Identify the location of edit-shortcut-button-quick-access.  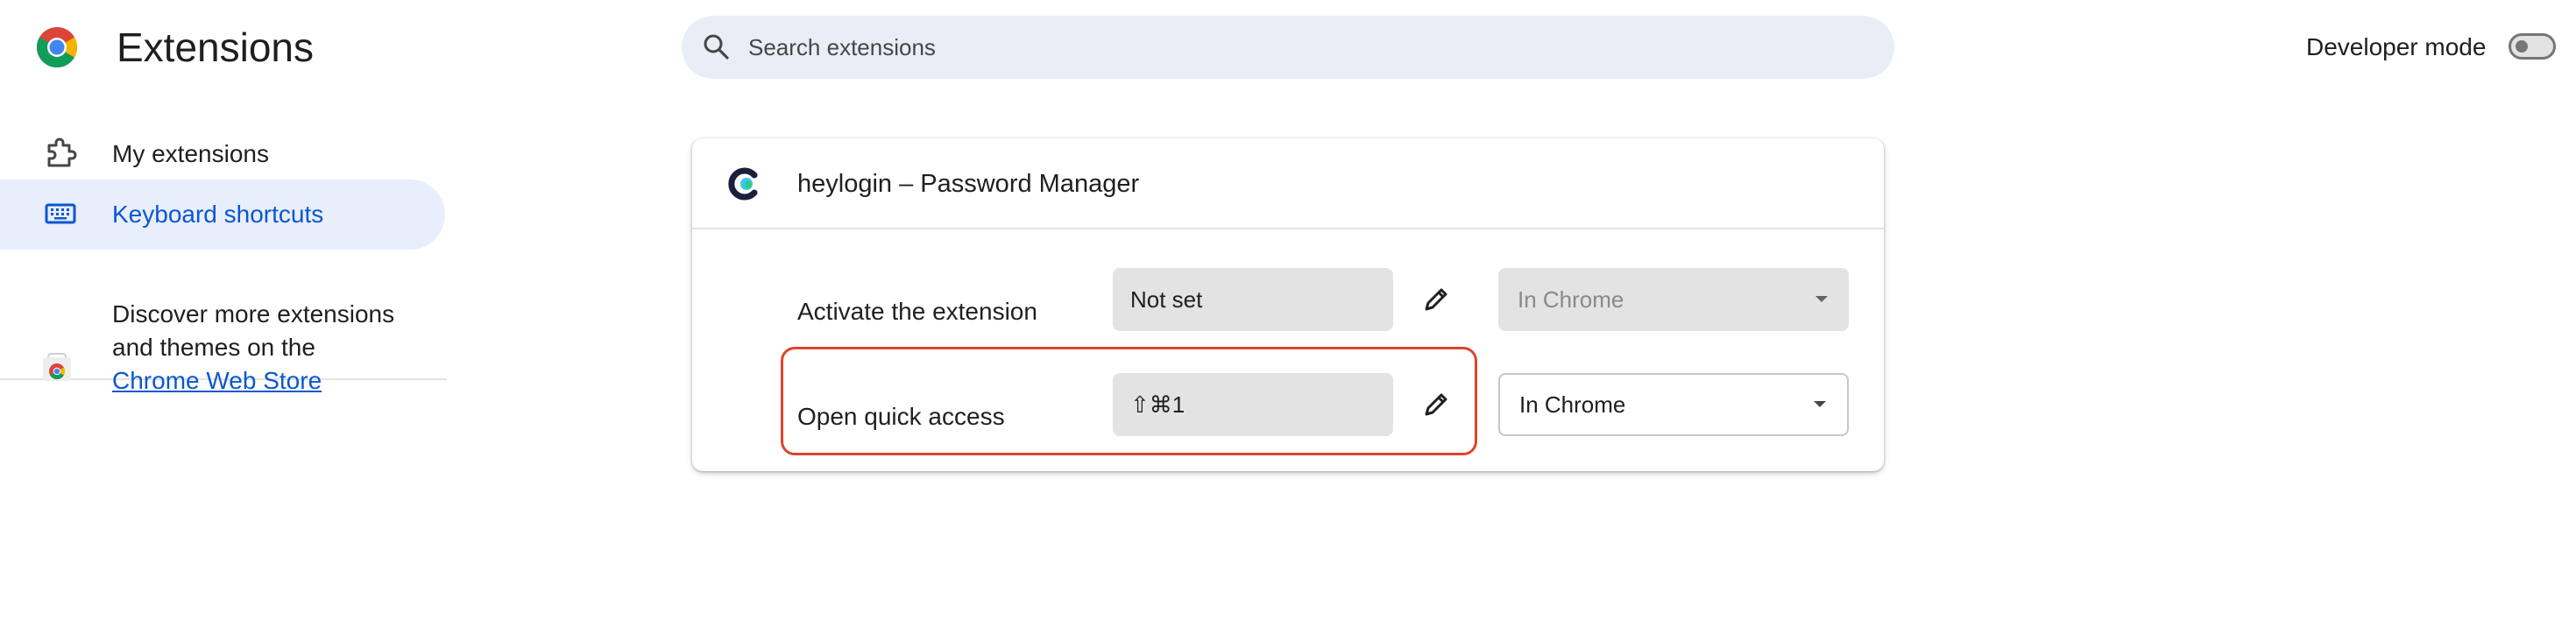
(1436, 404).